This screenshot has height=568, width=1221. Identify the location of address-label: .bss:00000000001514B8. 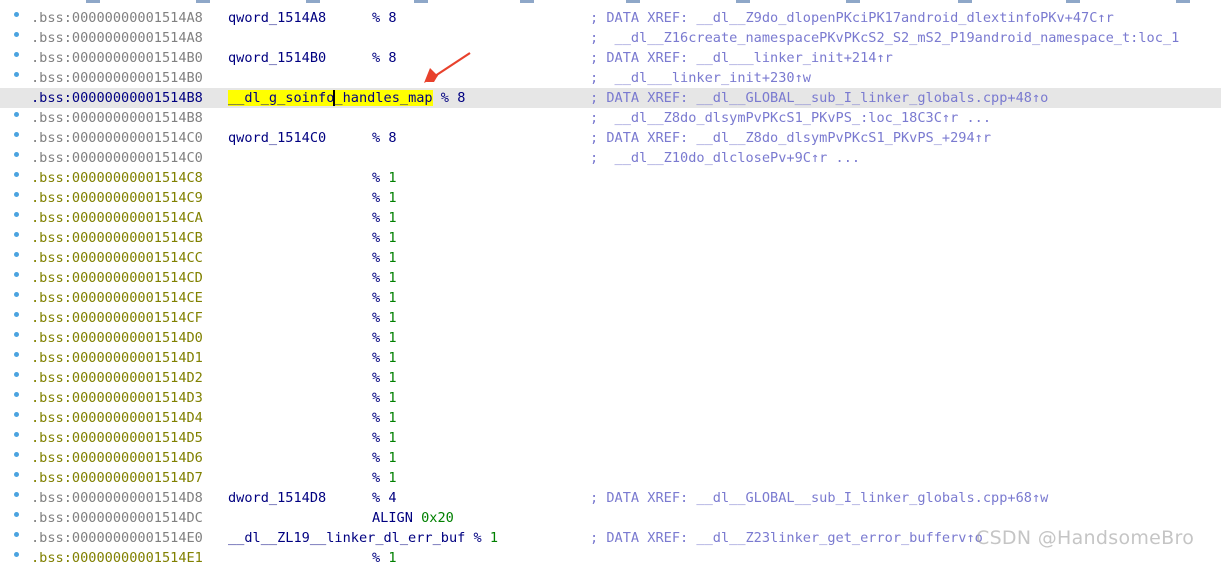
(117, 118).